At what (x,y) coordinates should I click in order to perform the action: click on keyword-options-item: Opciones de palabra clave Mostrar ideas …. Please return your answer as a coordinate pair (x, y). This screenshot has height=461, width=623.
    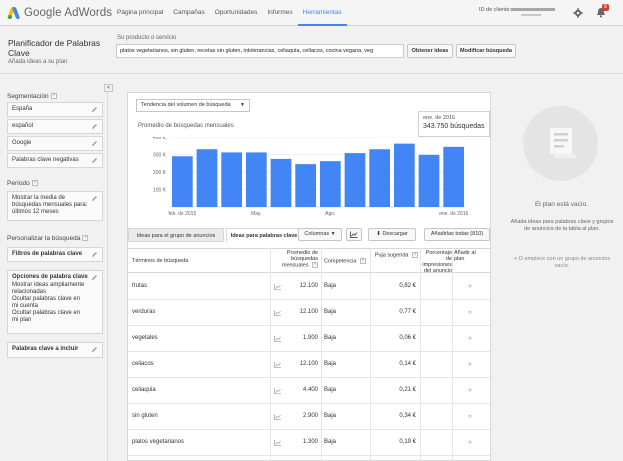
    Looking at the image, I should click on (55, 302).